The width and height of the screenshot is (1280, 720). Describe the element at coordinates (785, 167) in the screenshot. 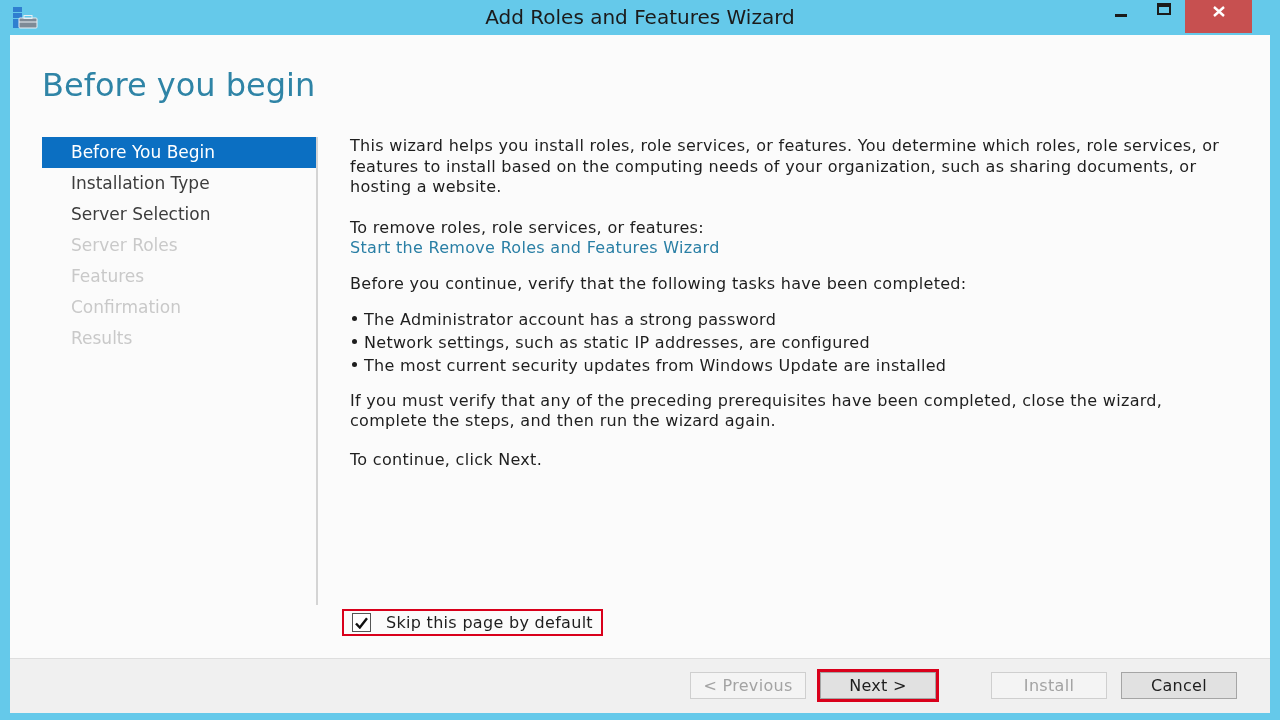

I see `intro-paragraph: This wizard helps you install roles, role services, or features. You determine which roles, role services, or features to install based on the computing needs of your organization, such as sharing documents, or hosting a website.` at that location.